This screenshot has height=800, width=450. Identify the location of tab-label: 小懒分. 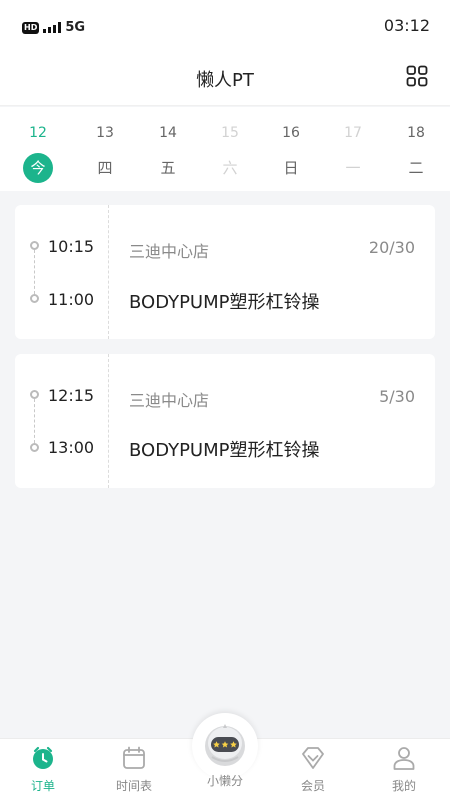
(224, 781).